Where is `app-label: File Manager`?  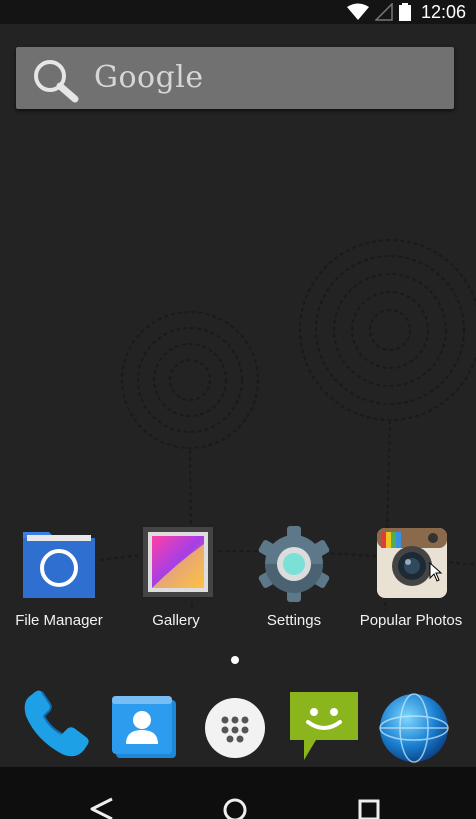
app-label: File Manager is located at coordinates (59, 620).